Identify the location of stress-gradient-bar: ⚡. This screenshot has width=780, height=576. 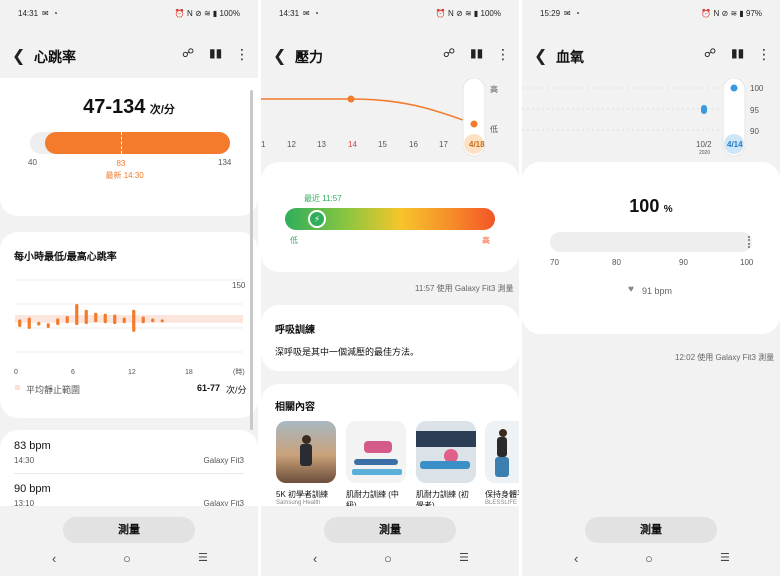
(390, 219).